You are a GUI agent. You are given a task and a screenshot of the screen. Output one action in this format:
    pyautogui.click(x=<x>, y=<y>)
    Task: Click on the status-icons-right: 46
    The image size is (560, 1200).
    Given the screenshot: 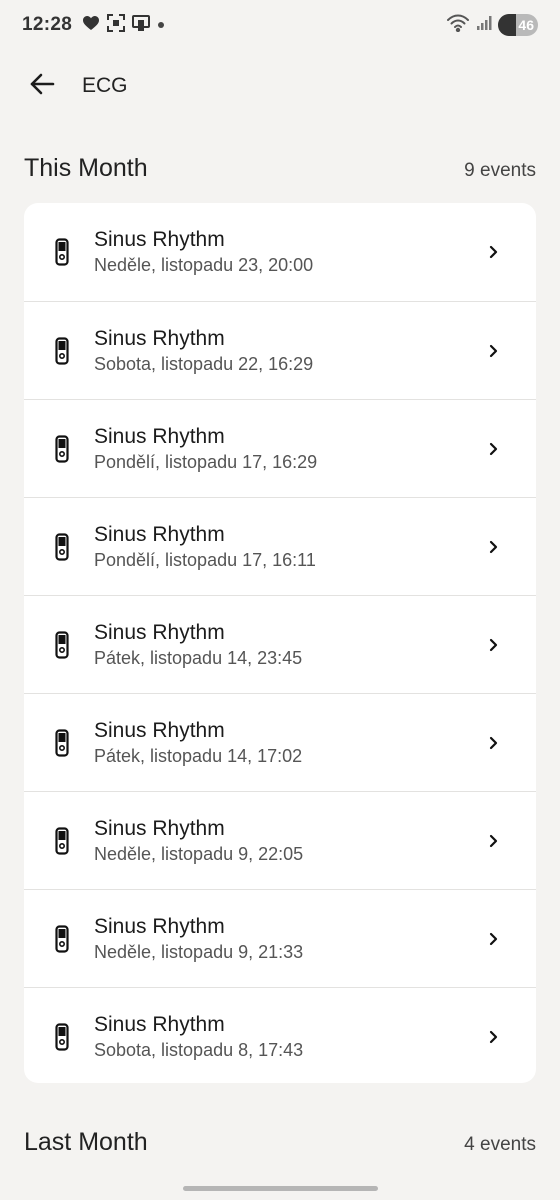 What is the action you would take?
    pyautogui.click(x=492, y=25)
    